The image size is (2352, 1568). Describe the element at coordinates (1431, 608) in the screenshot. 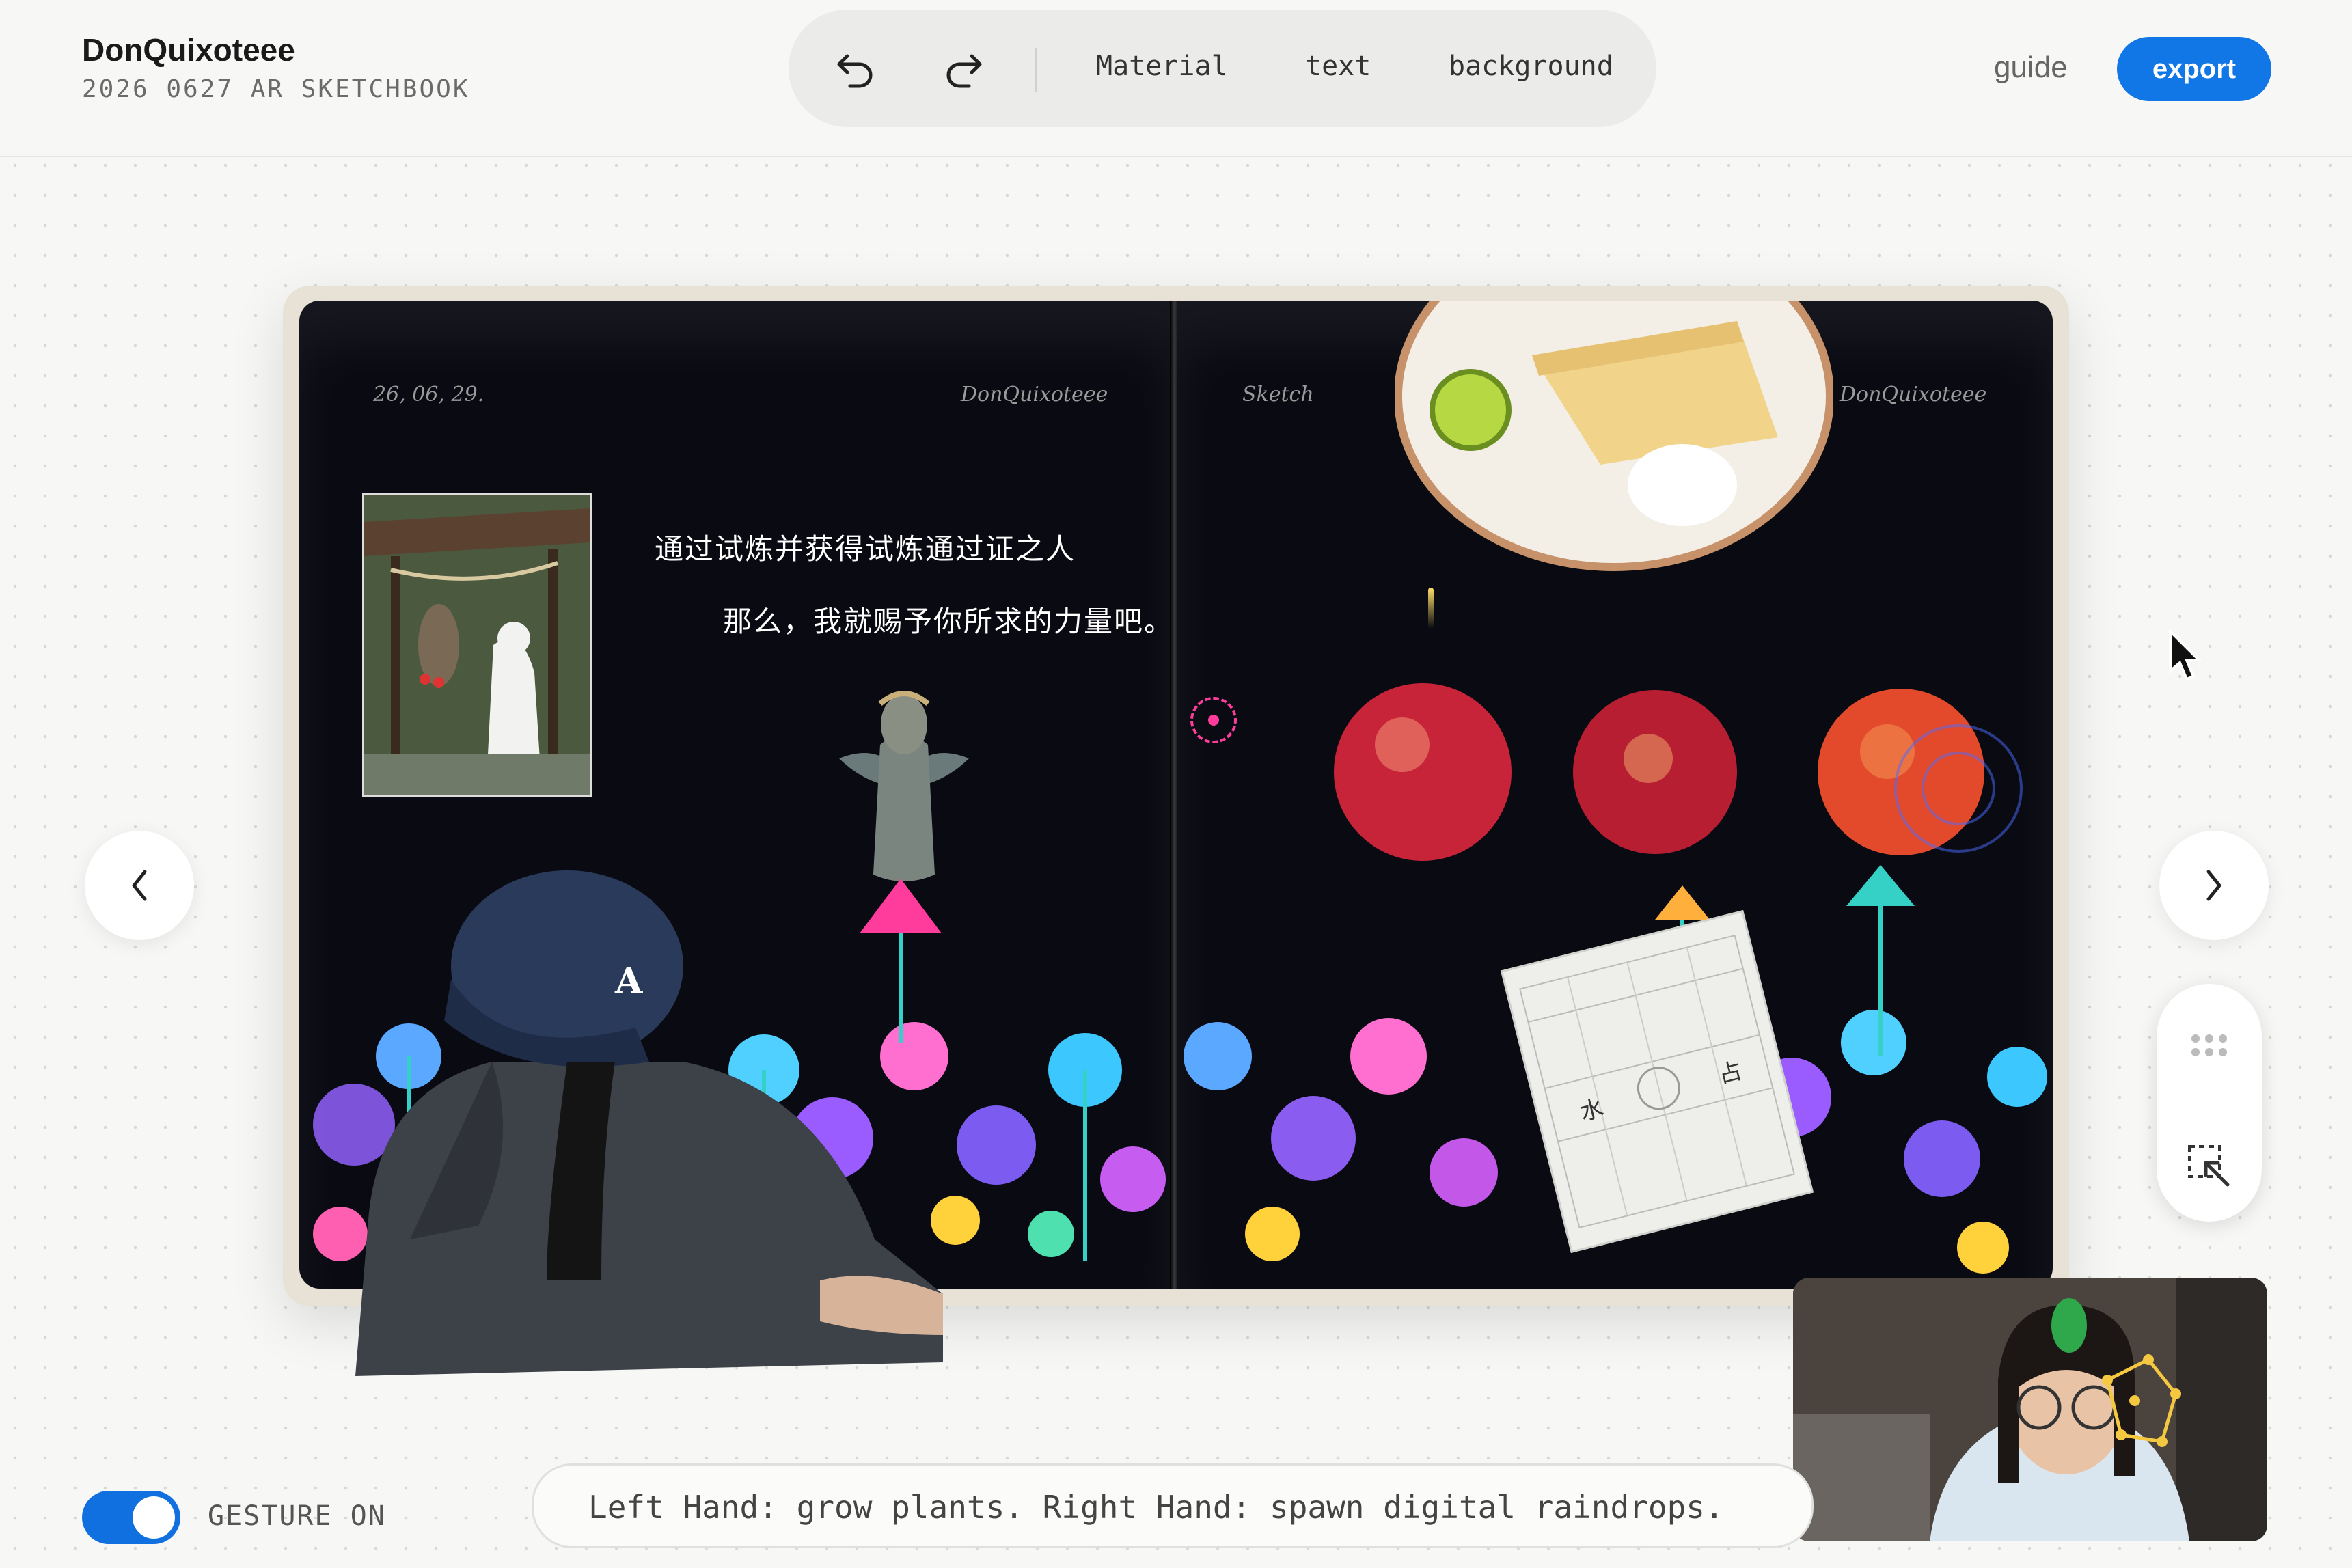

I see `flame-drop` at that location.